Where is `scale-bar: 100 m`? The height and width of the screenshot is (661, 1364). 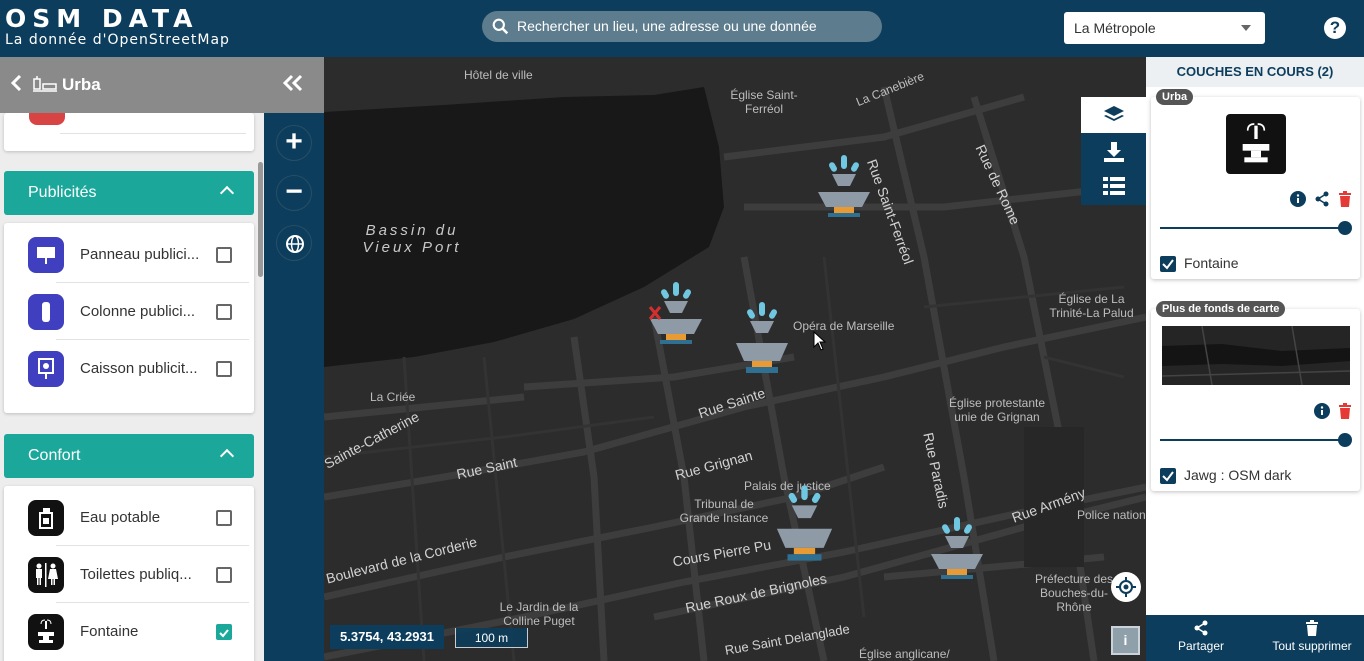
scale-bar: 100 m is located at coordinates (491, 638).